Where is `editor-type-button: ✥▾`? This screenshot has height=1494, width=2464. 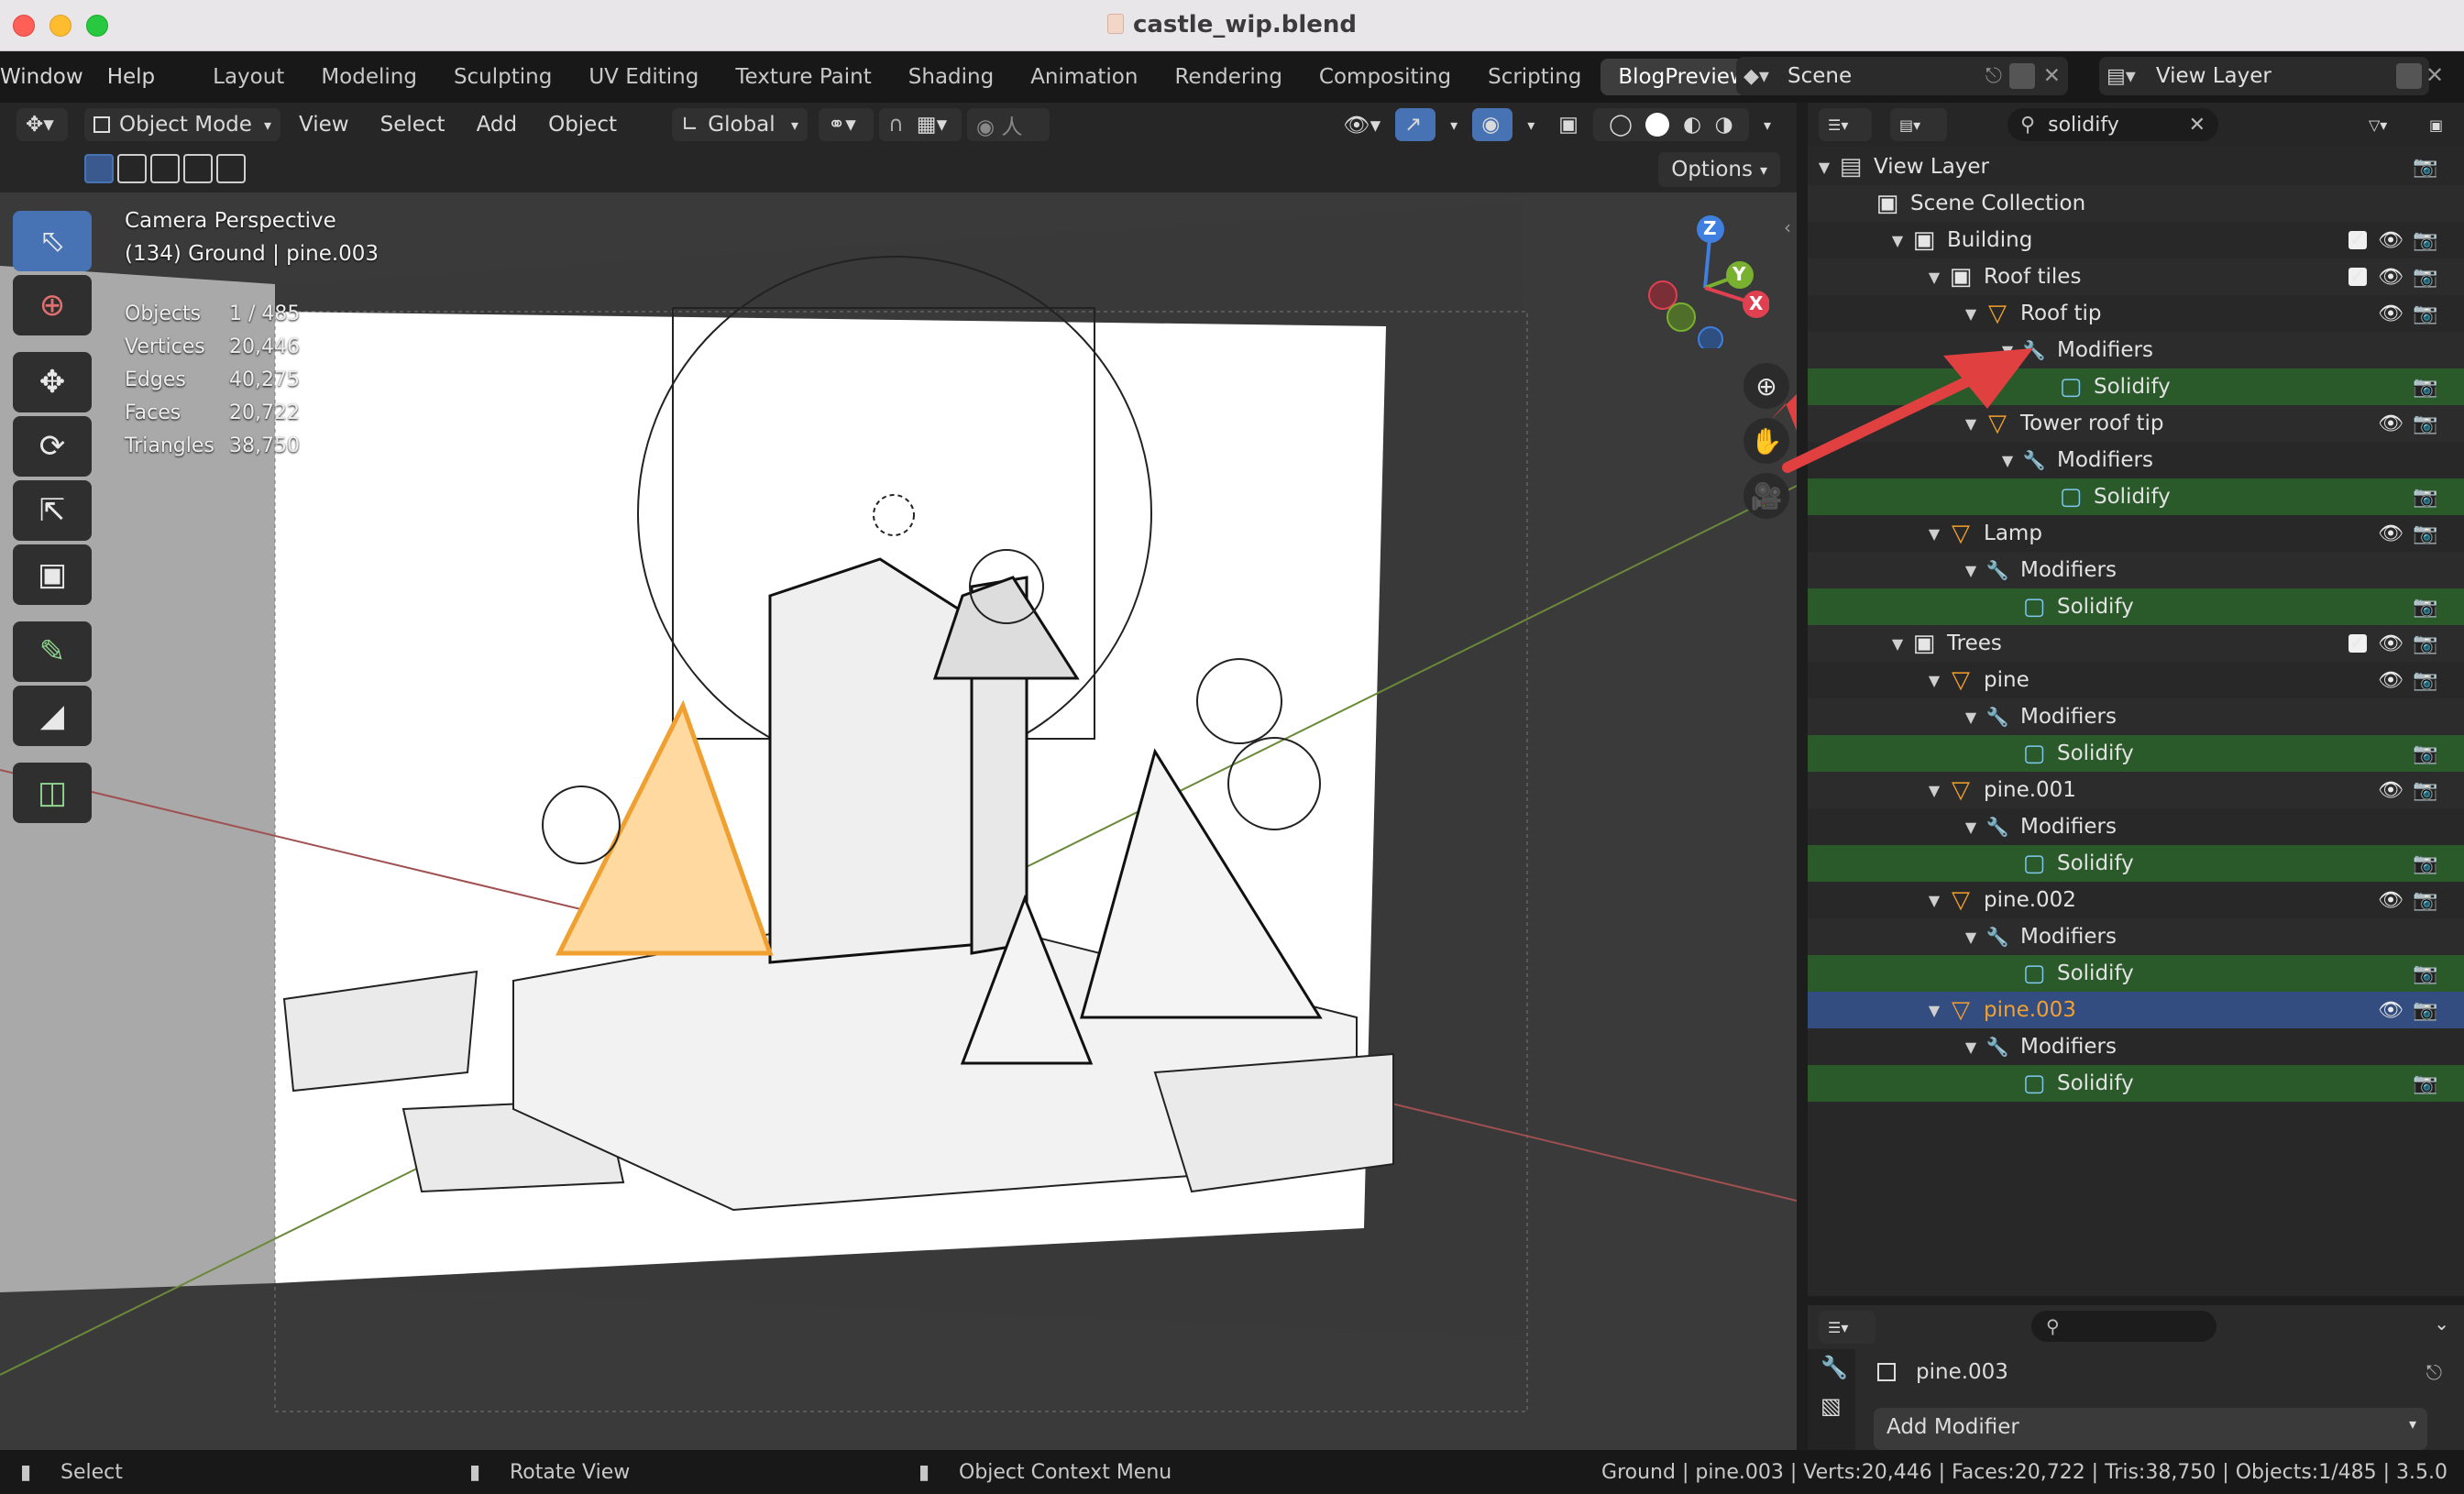
editor-type-button: ✥▾ is located at coordinates (42, 125).